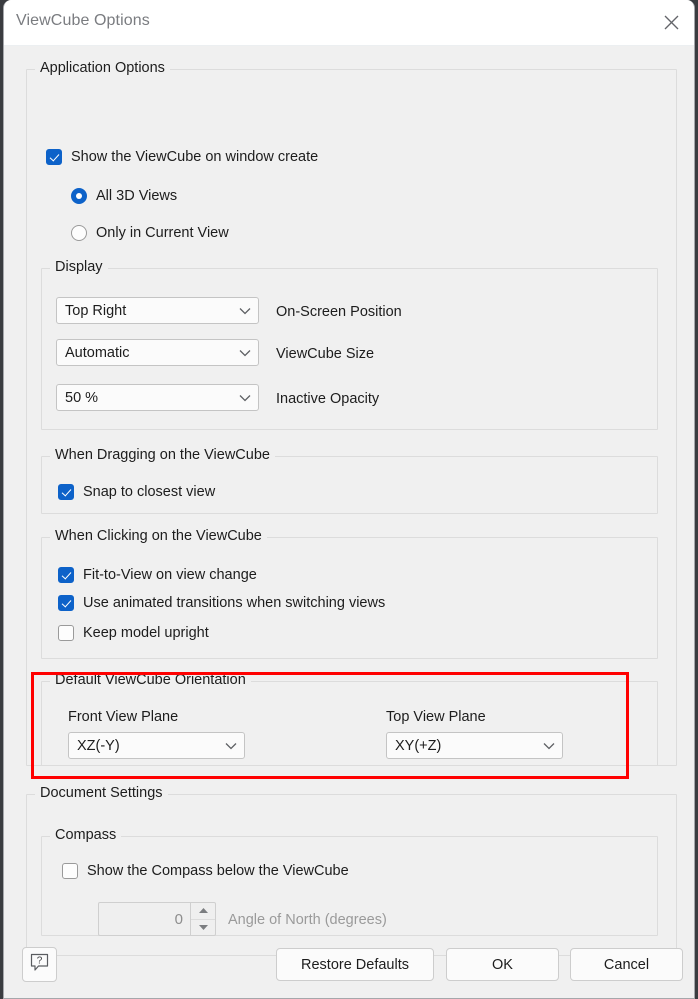 The width and height of the screenshot is (698, 999). Describe the element at coordinates (101, 793) in the screenshot. I see `document-settings-legend: Document Settings` at that location.